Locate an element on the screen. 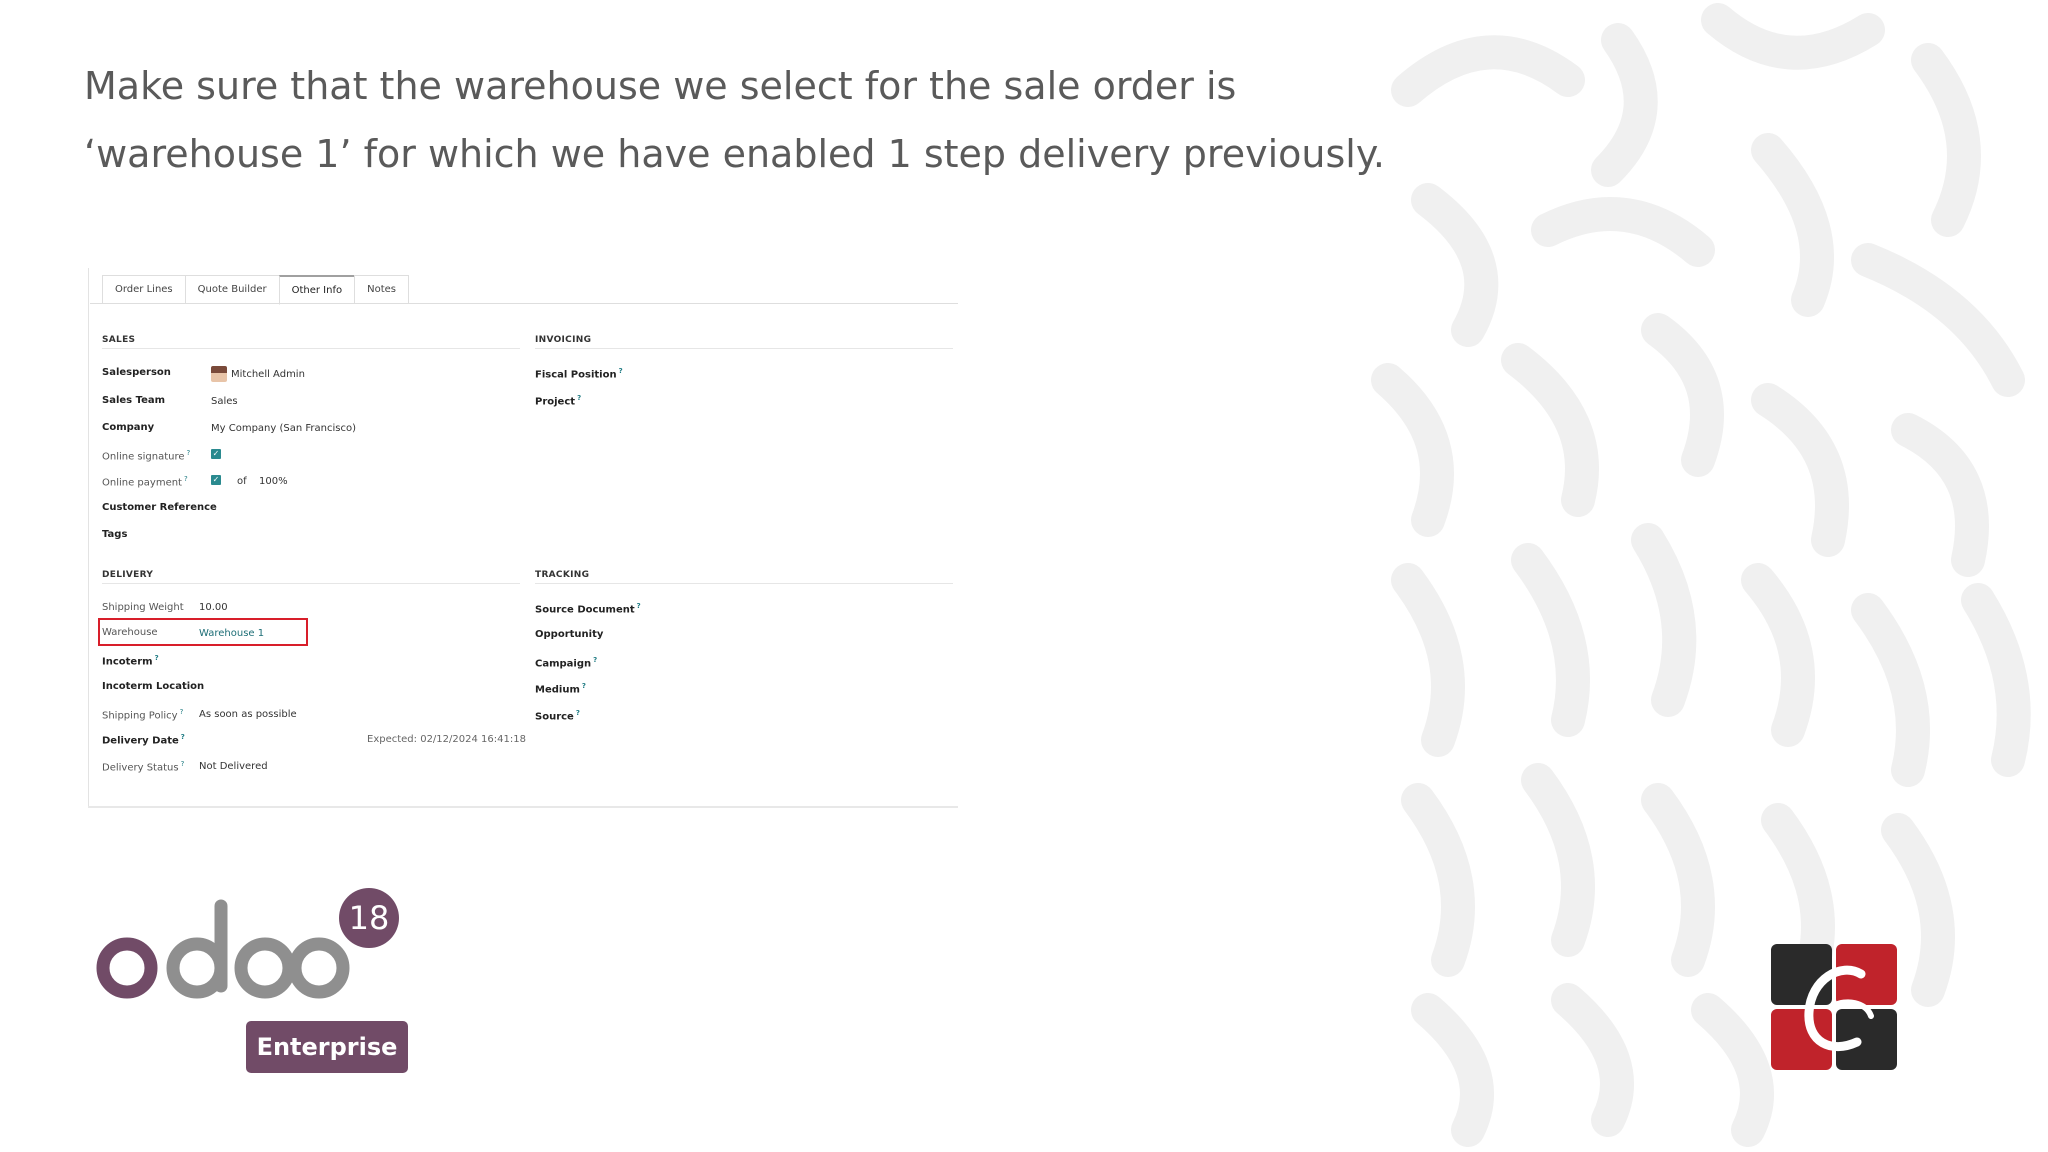 The image size is (2048, 1152). company-label: Company is located at coordinates (128, 427).